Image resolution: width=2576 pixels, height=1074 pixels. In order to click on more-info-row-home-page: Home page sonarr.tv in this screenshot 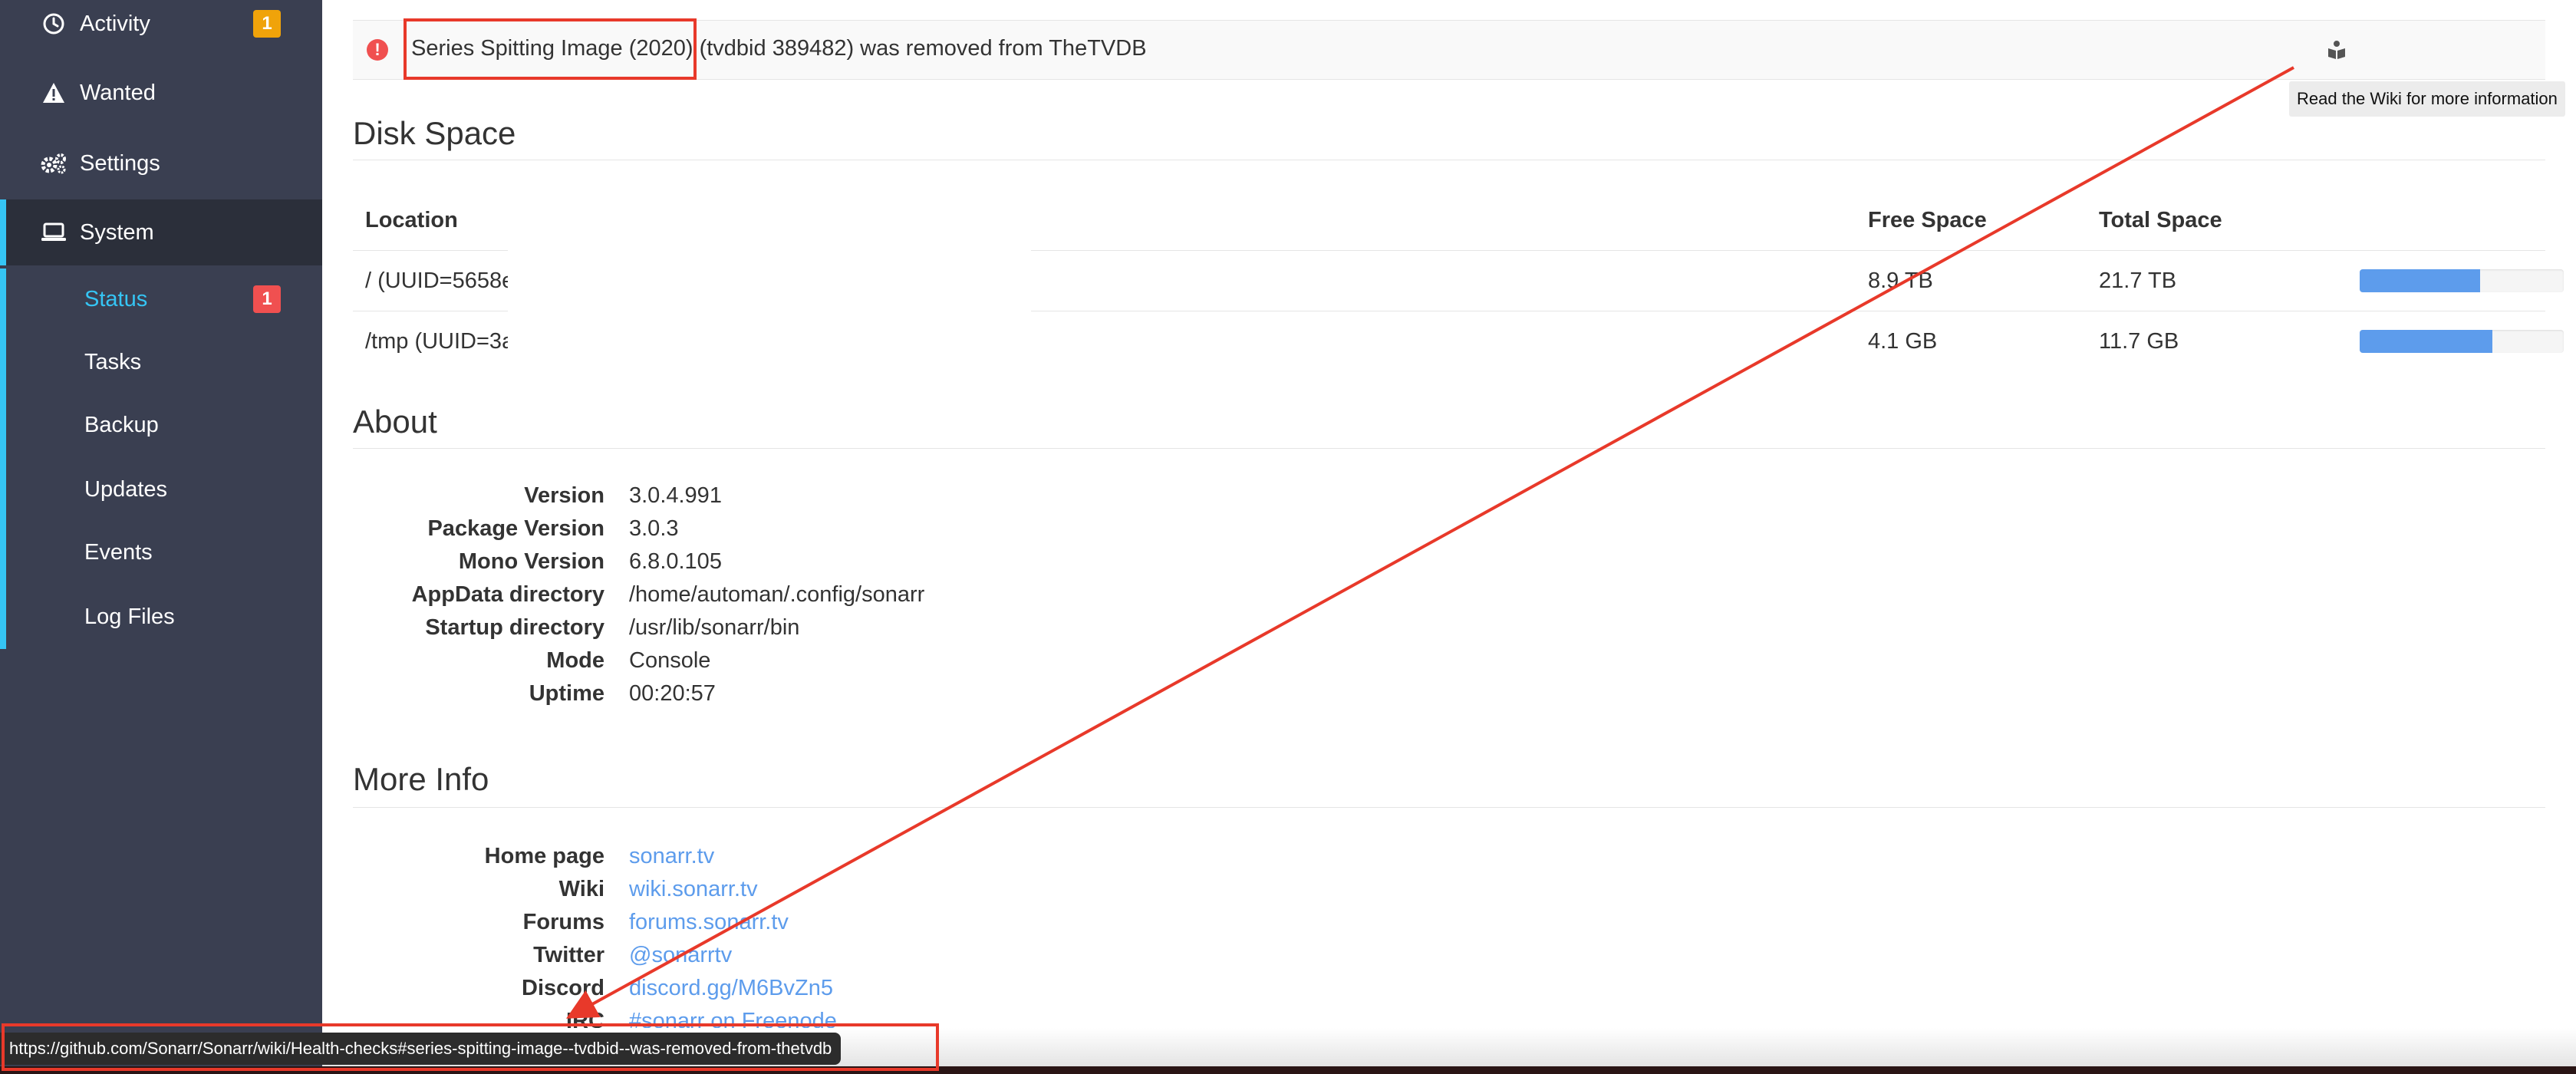, I will do `click(936, 860)`.